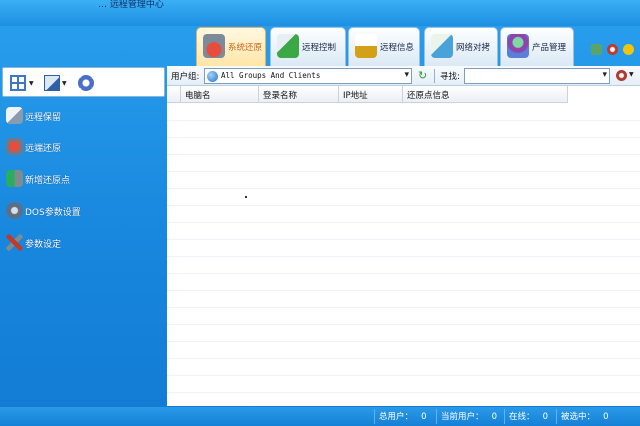 The height and width of the screenshot is (426, 640). What do you see at coordinates (366, 46) in the screenshot?
I see `remote-info-icon` at bounding box center [366, 46].